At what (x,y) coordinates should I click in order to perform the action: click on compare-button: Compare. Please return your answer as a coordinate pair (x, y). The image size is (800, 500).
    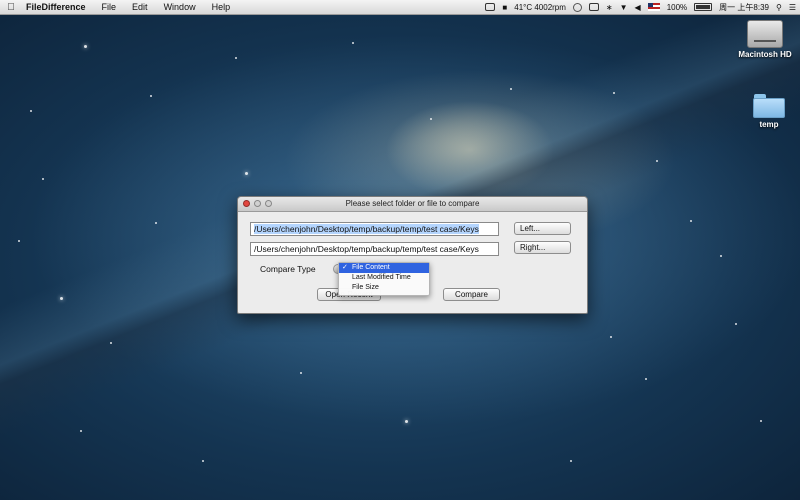
    Looking at the image, I should click on (471, 294).